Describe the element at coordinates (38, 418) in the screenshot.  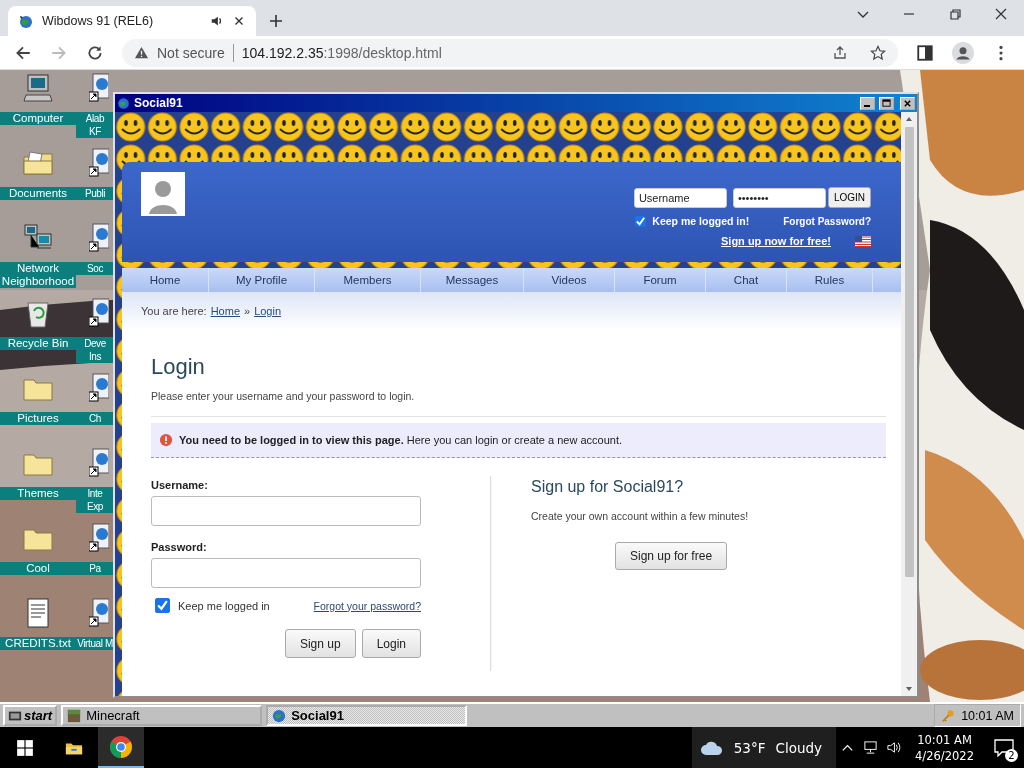
I see `icon-label: Pictures` at that location.